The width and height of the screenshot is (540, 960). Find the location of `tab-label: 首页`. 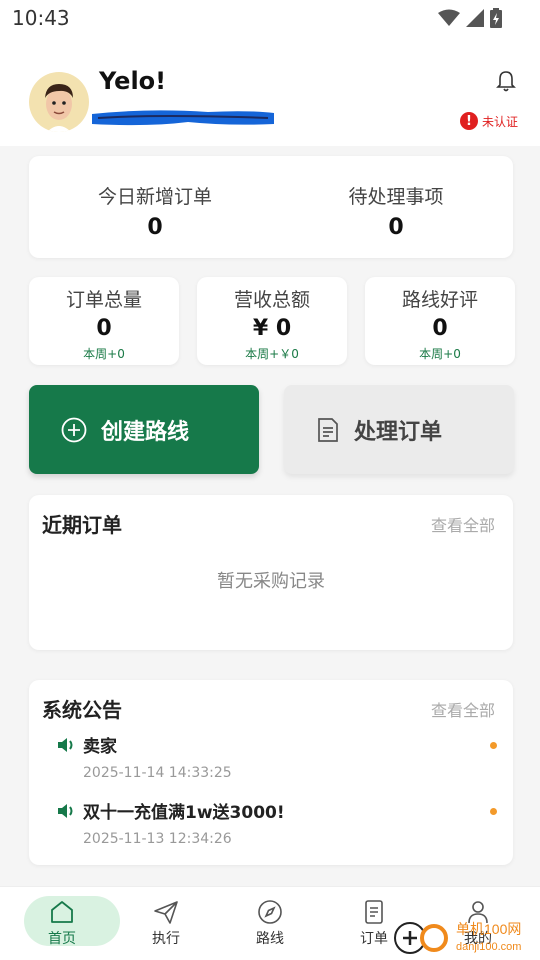

tab-label: 首页 is located at coordinates (62, 939).